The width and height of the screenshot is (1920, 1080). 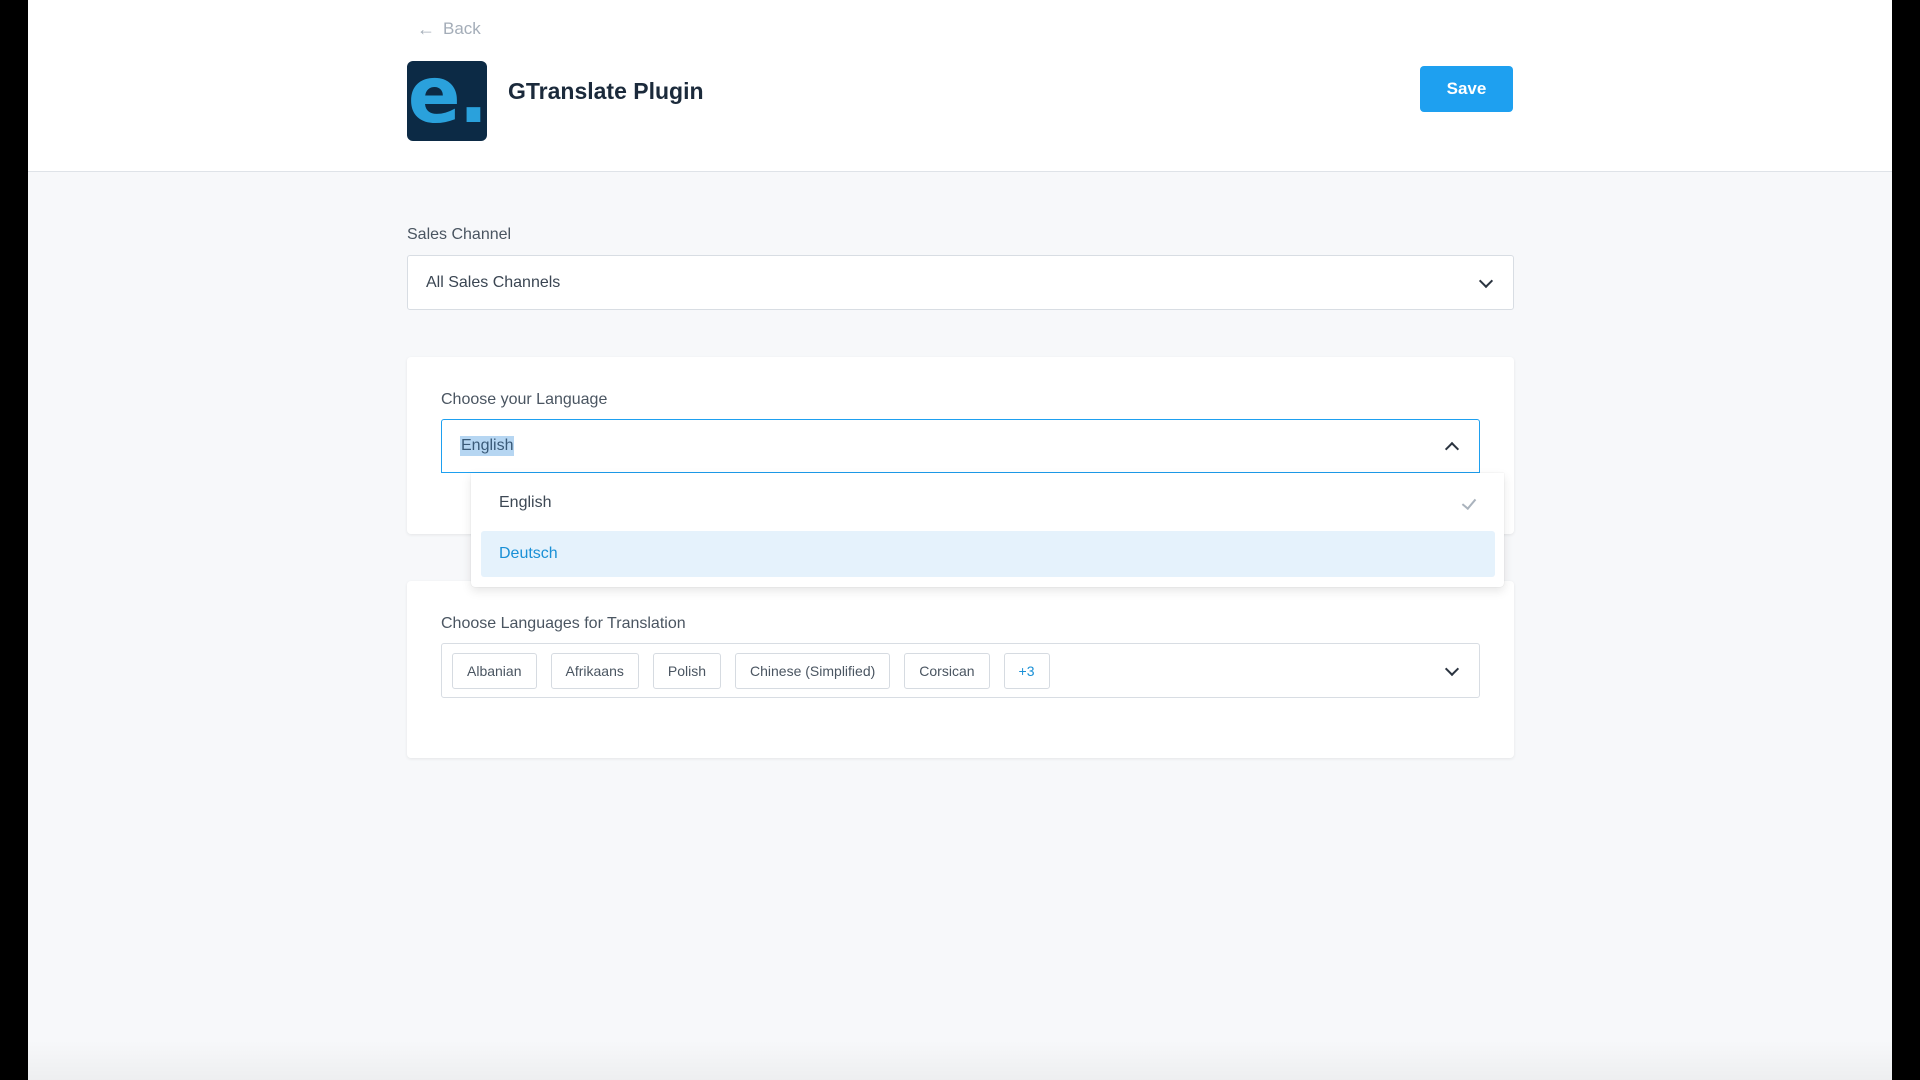 I want to click on language-dropdown-menu: English Deutsch, so click(x=987, y=530).